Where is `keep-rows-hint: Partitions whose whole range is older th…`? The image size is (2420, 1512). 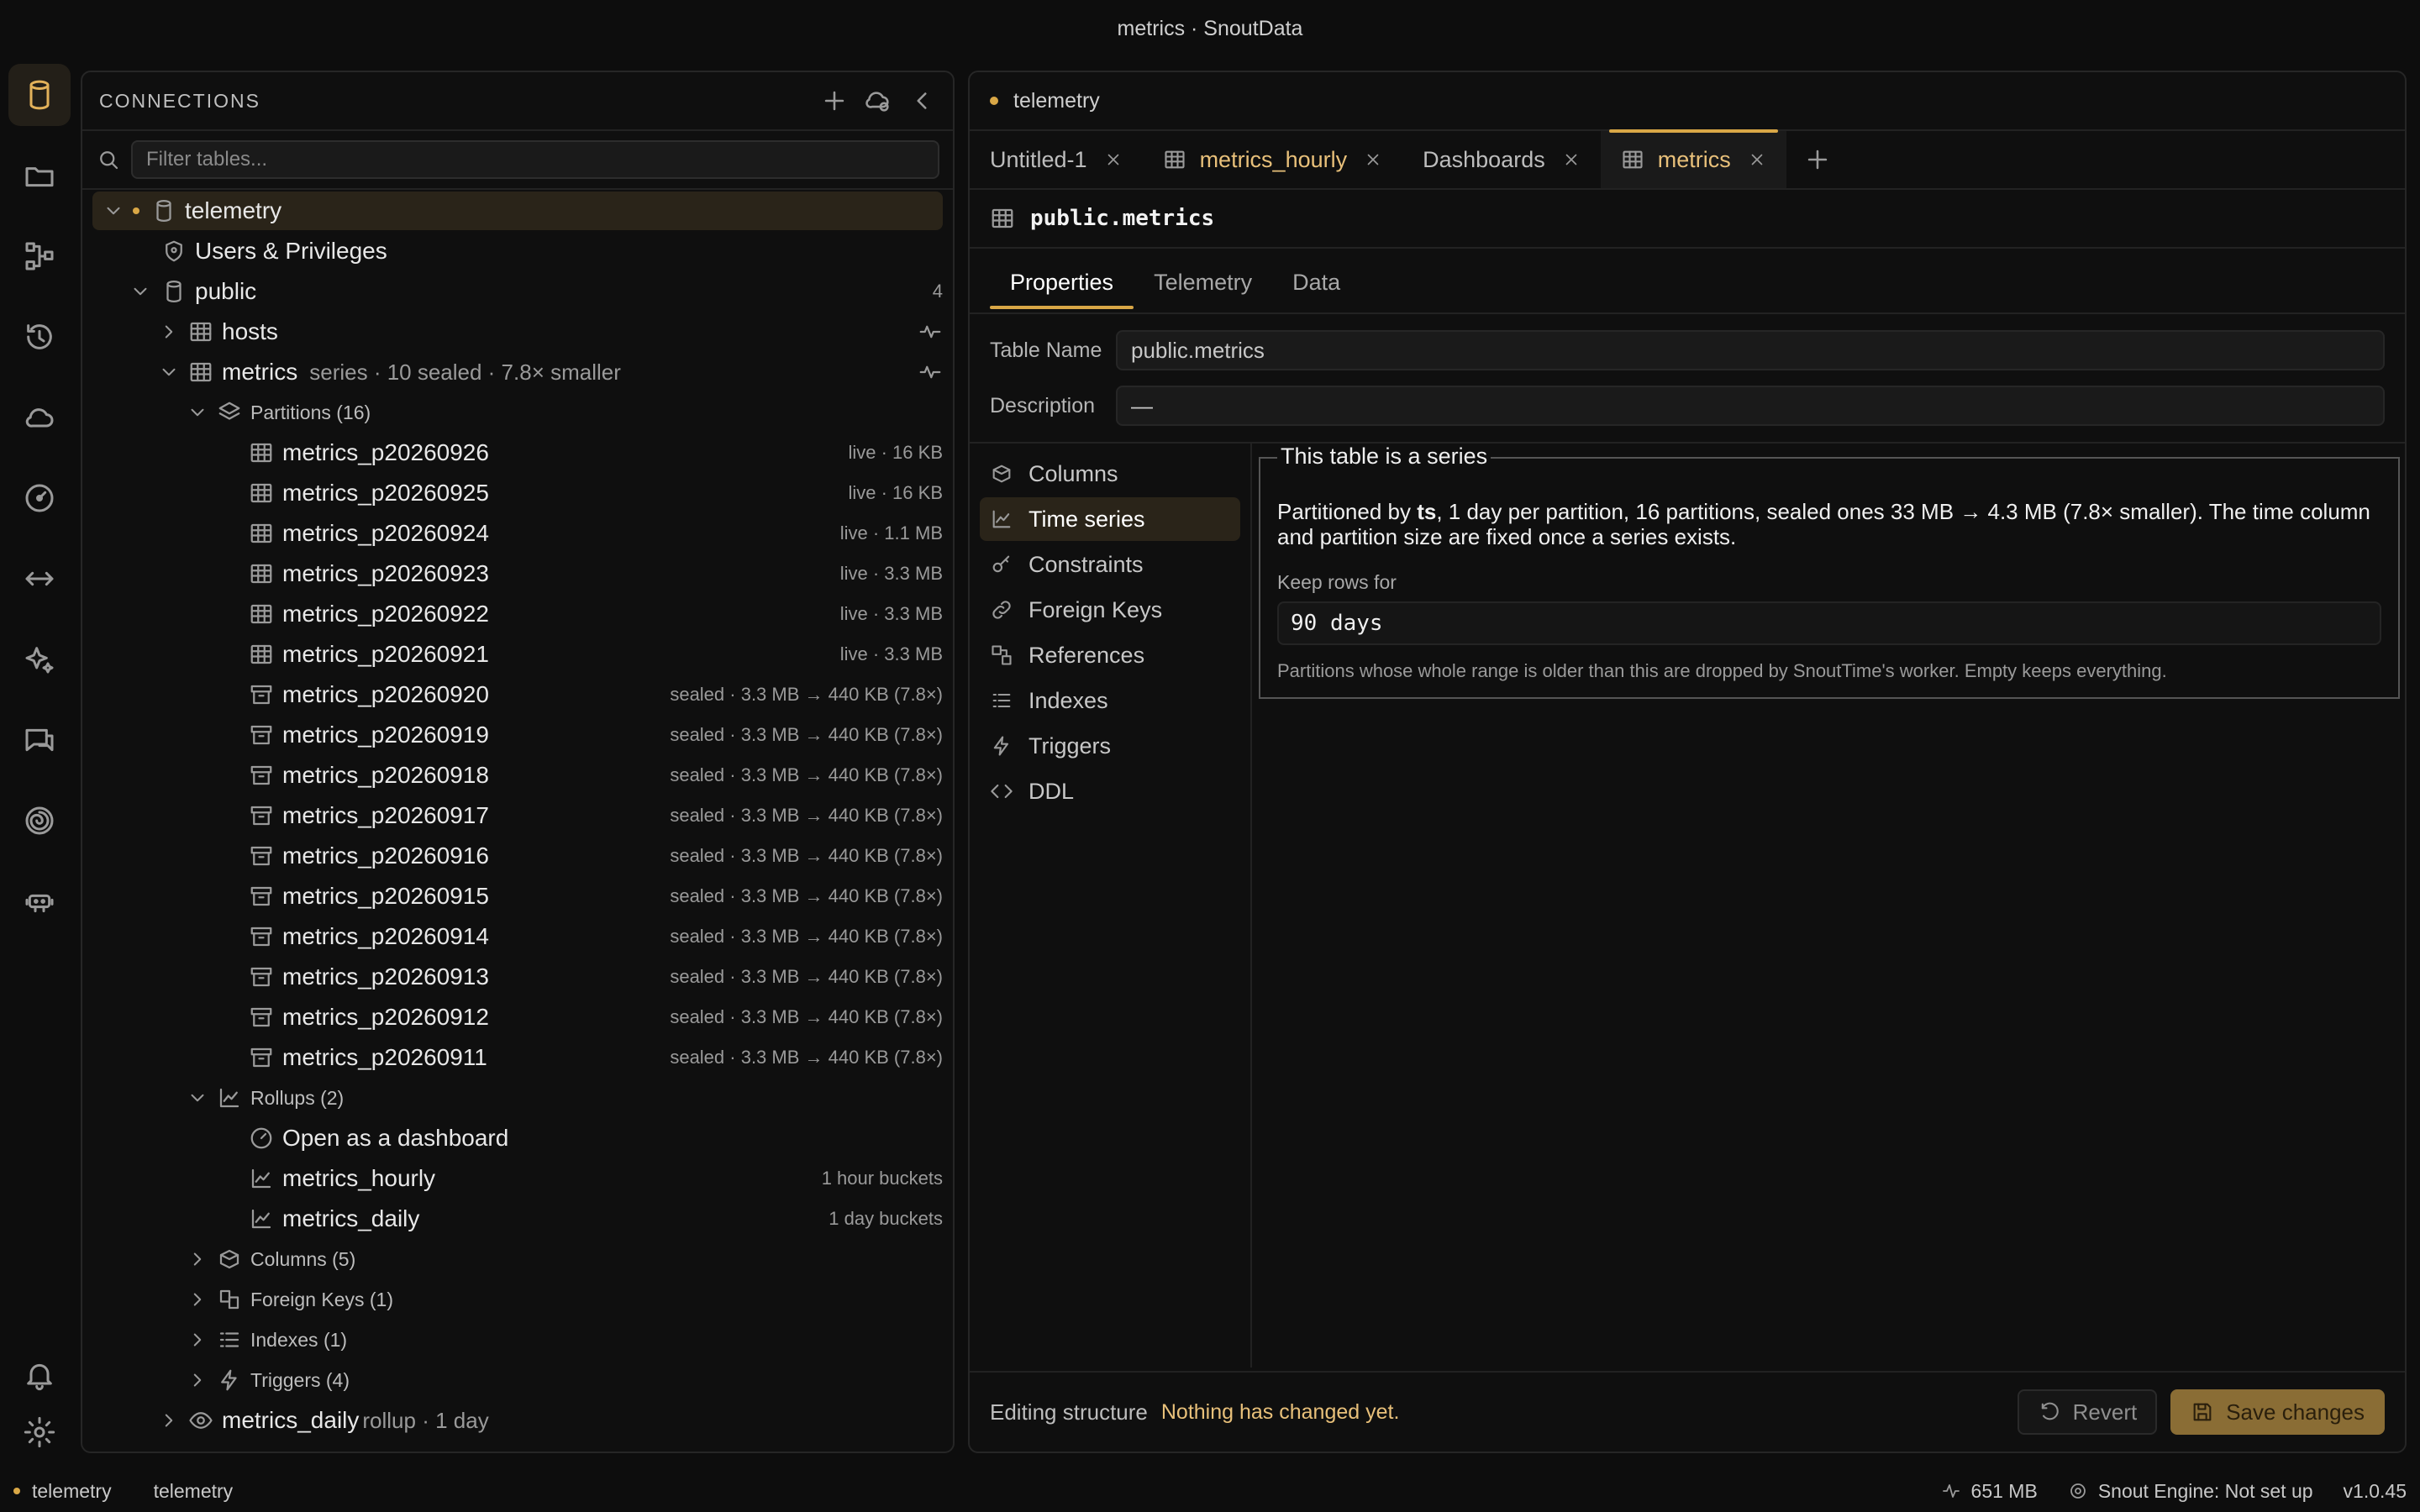 keep-rows-hint: Partitions whose whole range is older th… is located at coordinates (1722, 670).